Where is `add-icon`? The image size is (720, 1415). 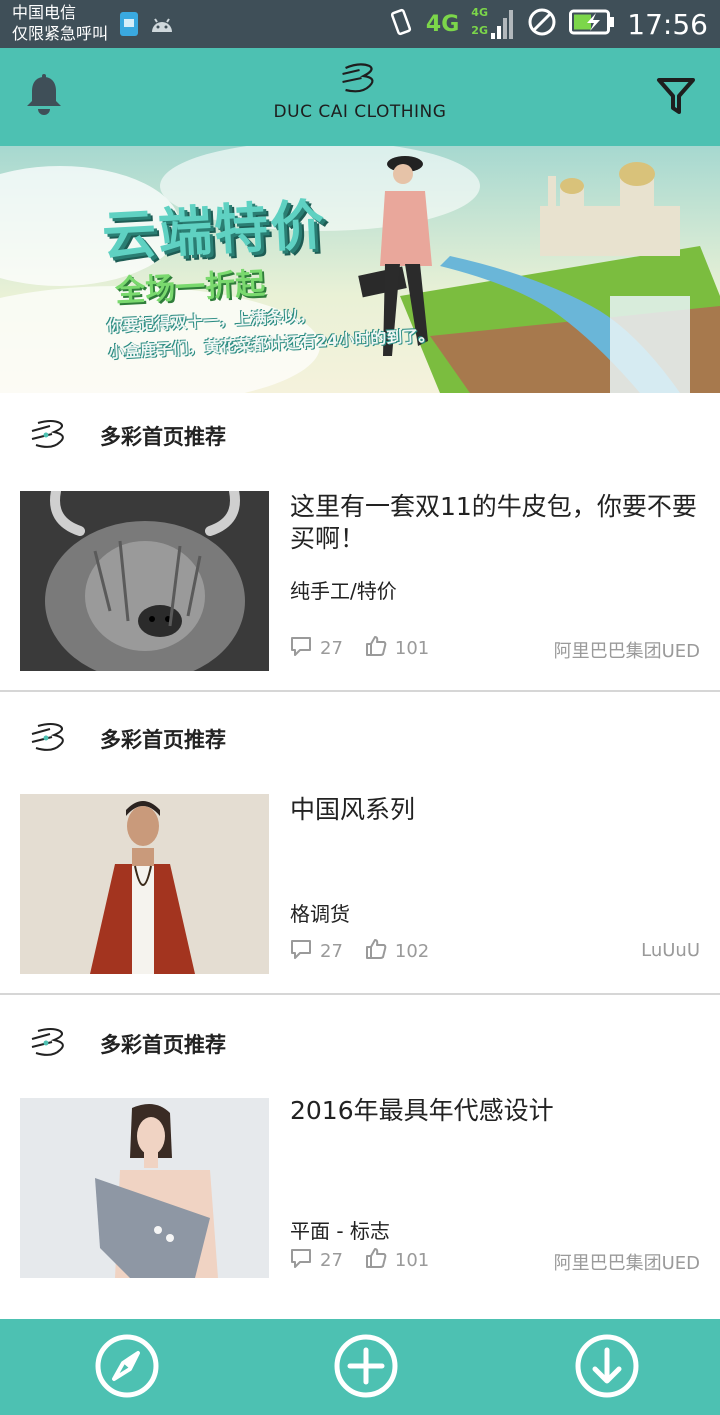 add-icon is located at coordinates (366, 1366).